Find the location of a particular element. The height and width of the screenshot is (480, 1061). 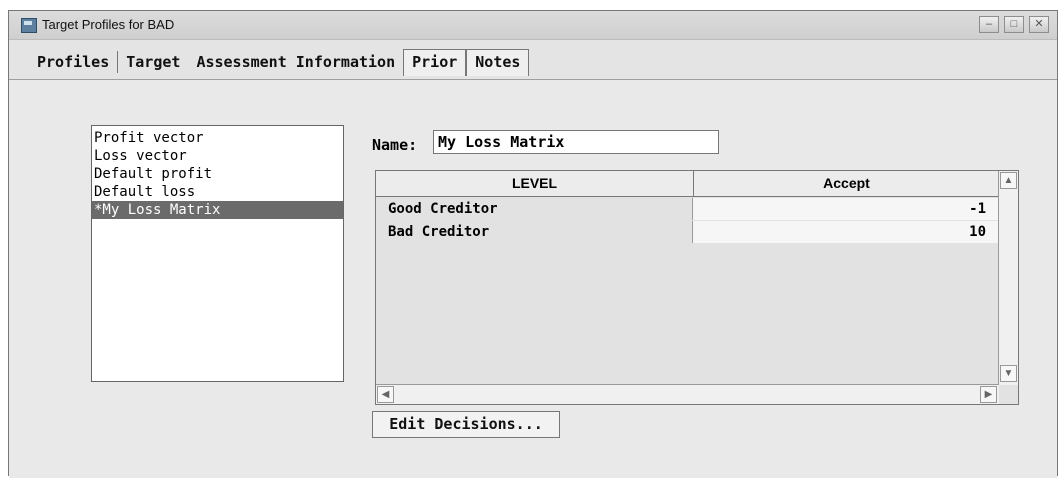

row-accept-cell: -1 is located at coordinates (845, 209).